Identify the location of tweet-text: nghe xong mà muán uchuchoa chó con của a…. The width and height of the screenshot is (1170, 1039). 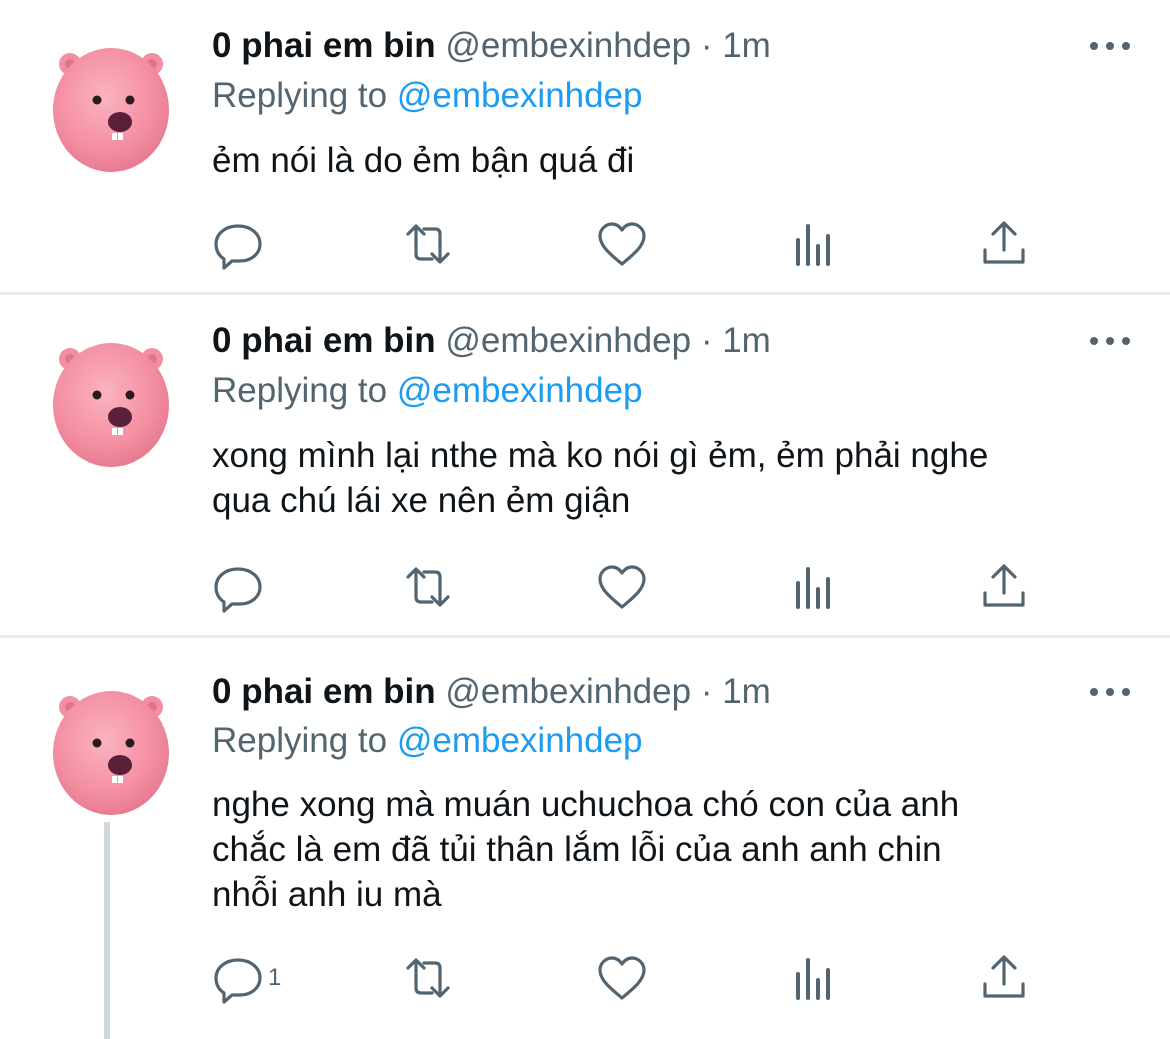
(586, 849).